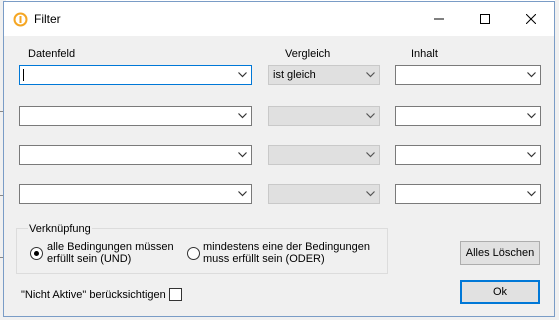  What do you see at coordinates (47, 19) in the screenshot?
I see `window-title: Filter` at bounding box center [47, 19].